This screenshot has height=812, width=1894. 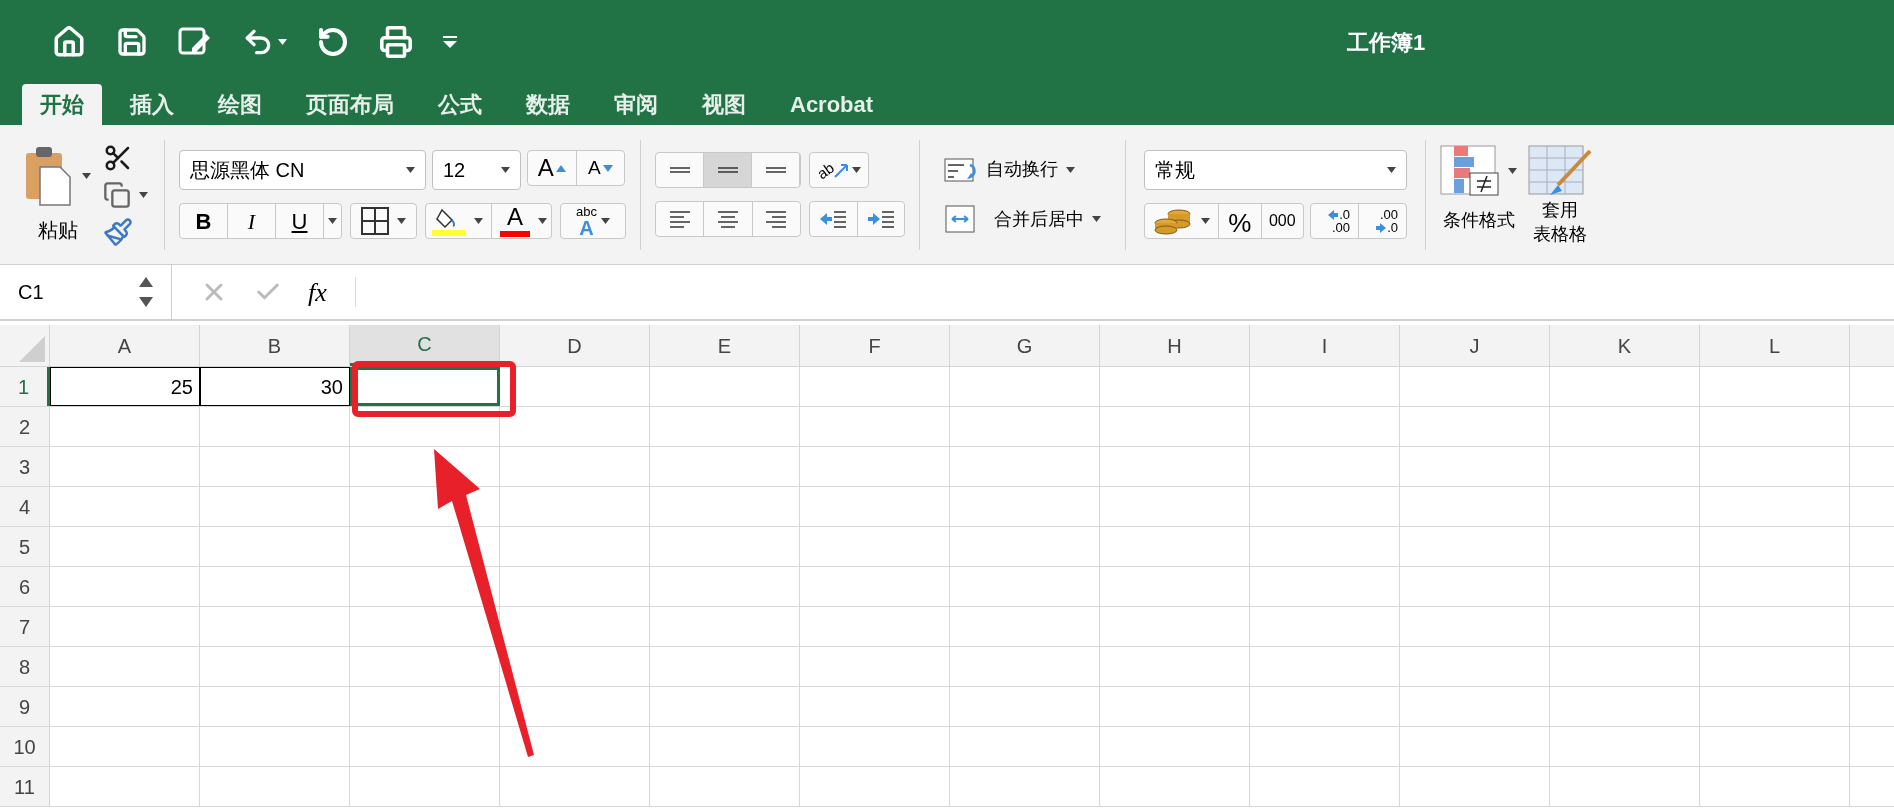 I want to click on column-header: F, so click(x=875, y=345).